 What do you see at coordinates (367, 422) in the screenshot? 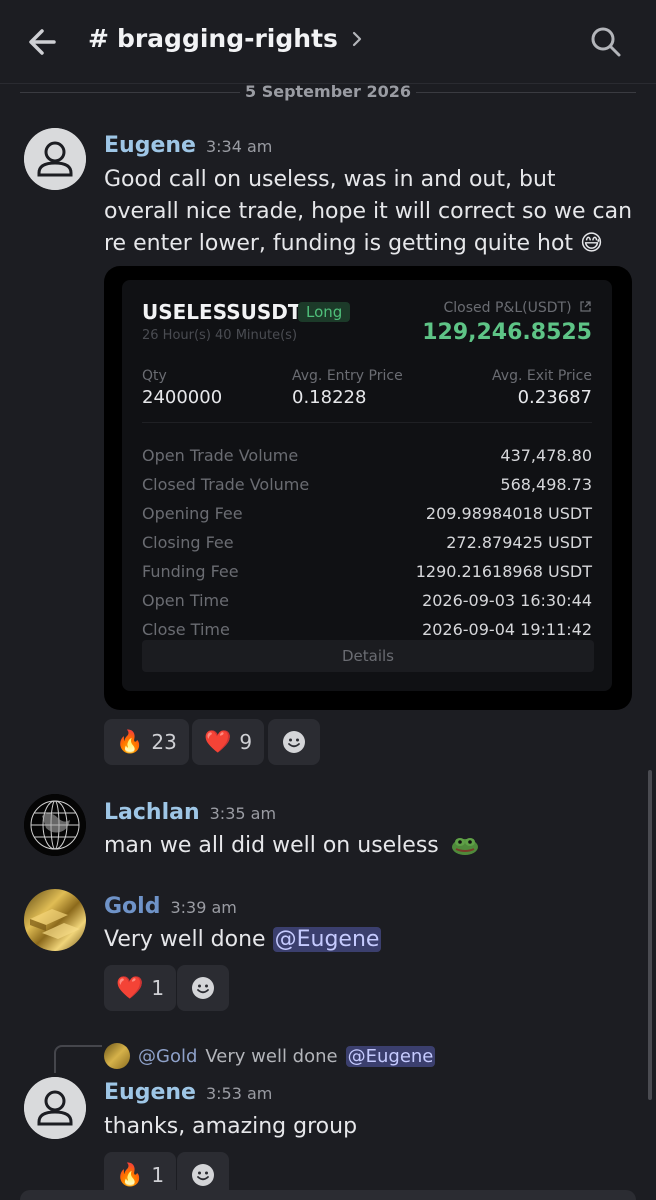
I see `divider` at bounding box center [367, 422].